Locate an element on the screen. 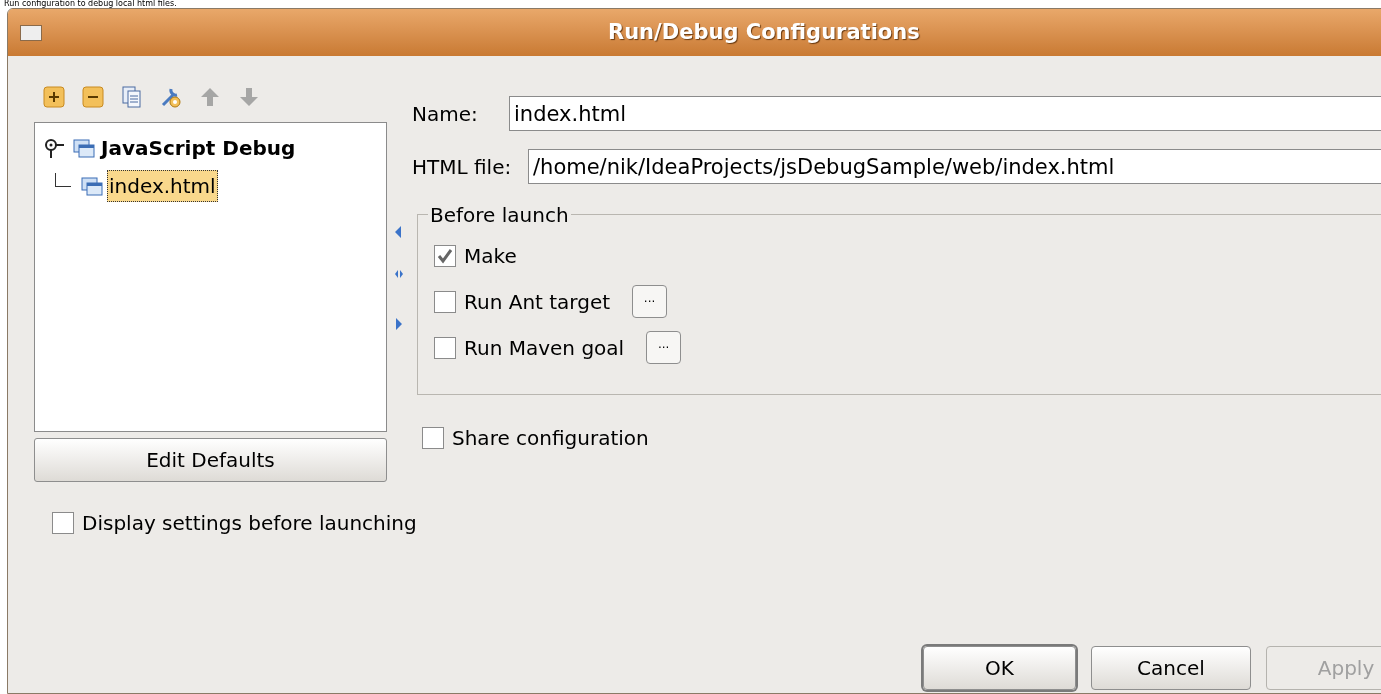 This screenshot has height=694, width=1381. checkbox-label: Make is located at coordinates (490, 256).